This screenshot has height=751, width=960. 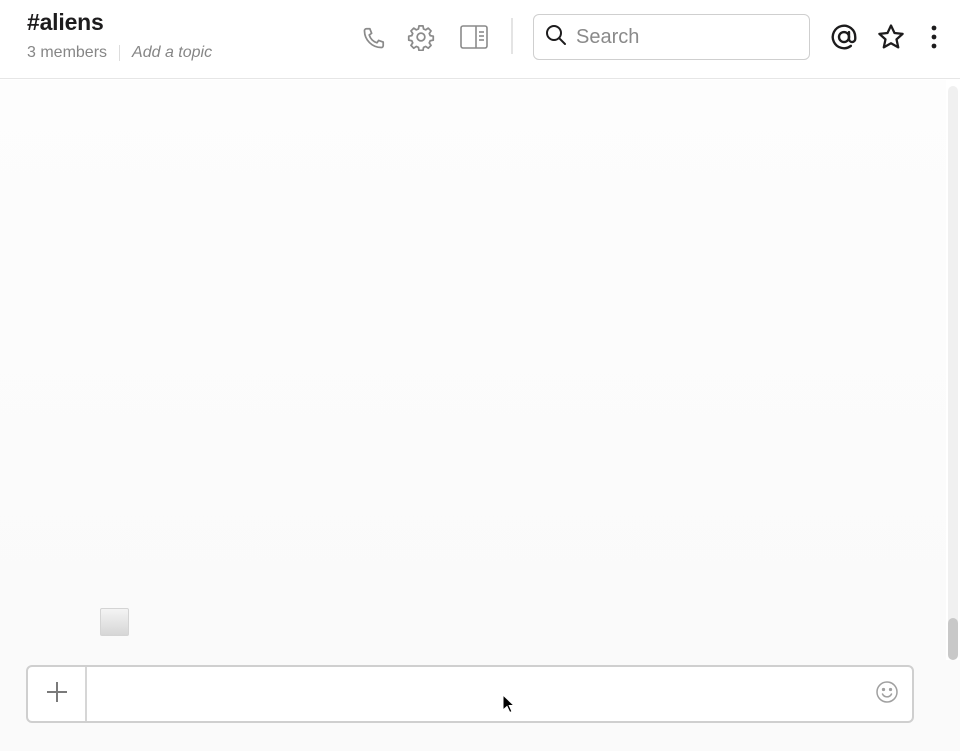 I want to click on channel-header: #aliens 3 members Add a topic, so click(x=480, y=39).